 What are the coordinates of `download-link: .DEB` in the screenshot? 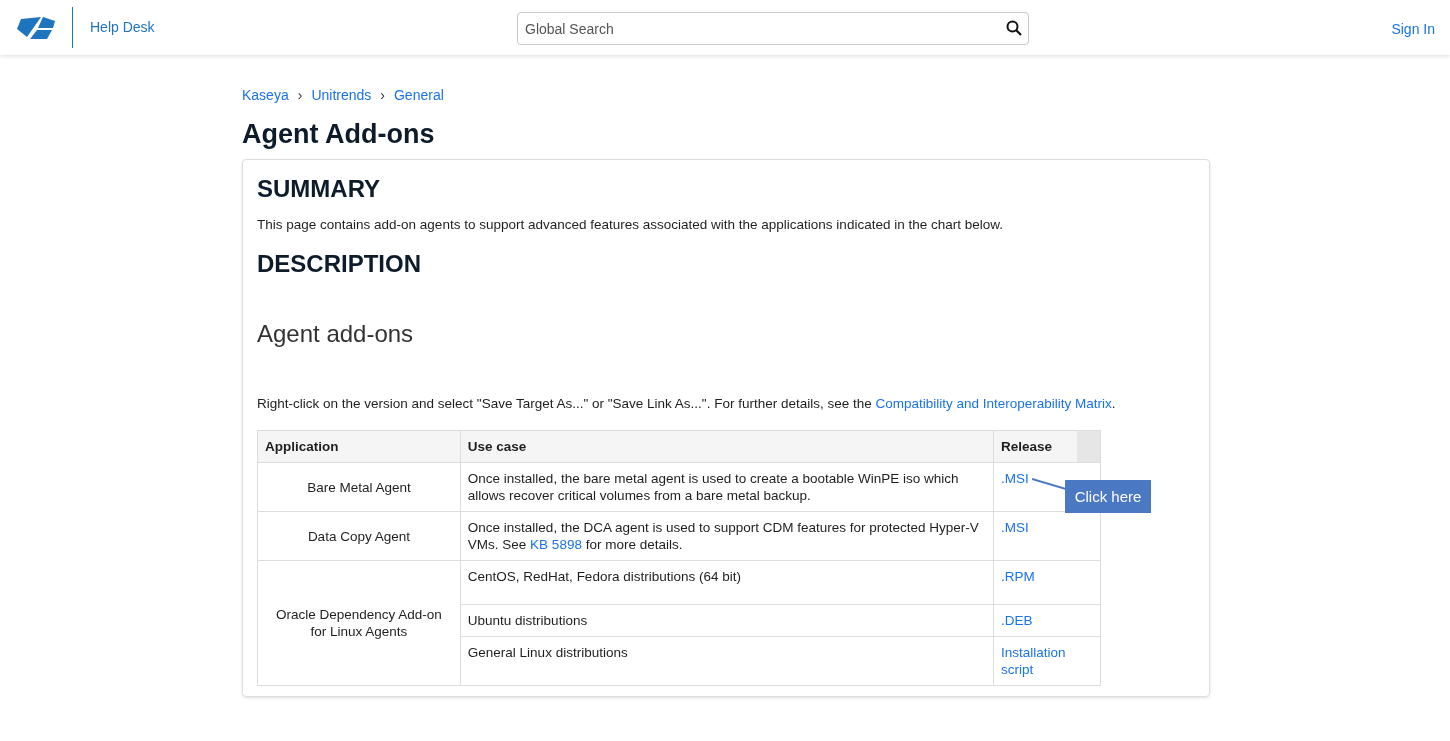 It's located at (1017, 620).